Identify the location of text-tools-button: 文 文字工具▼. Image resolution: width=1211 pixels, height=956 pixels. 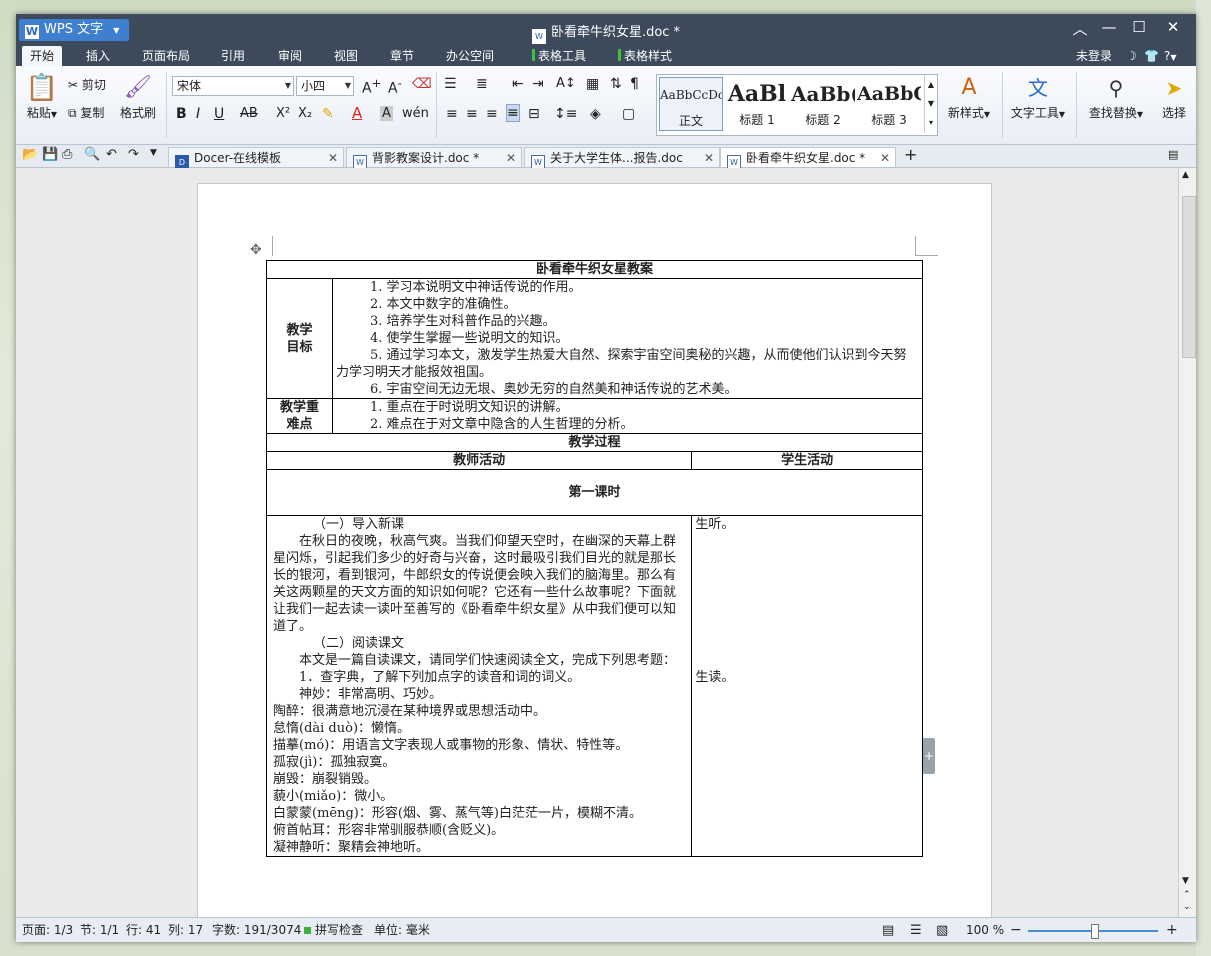
(1038, 96).